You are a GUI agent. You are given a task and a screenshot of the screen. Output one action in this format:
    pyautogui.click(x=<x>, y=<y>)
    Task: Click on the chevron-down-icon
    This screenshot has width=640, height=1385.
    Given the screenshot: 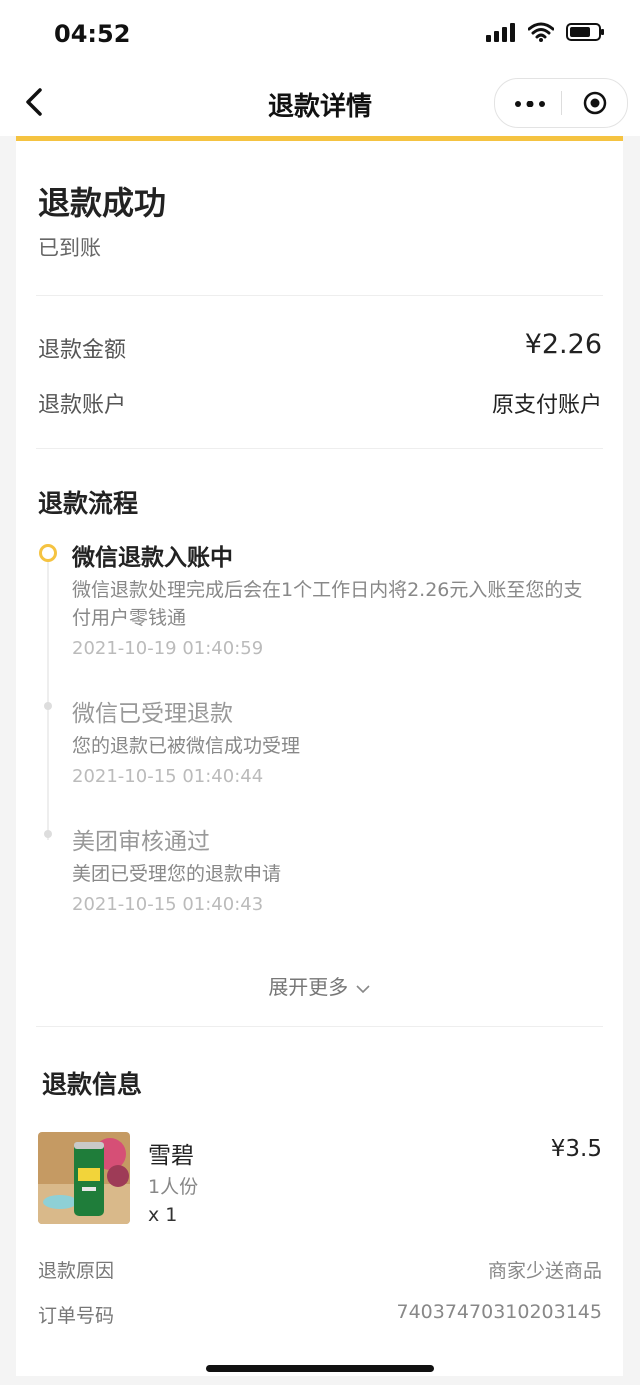 What is the action you would take?
    pyautogui.click(x=363, y=988)
    